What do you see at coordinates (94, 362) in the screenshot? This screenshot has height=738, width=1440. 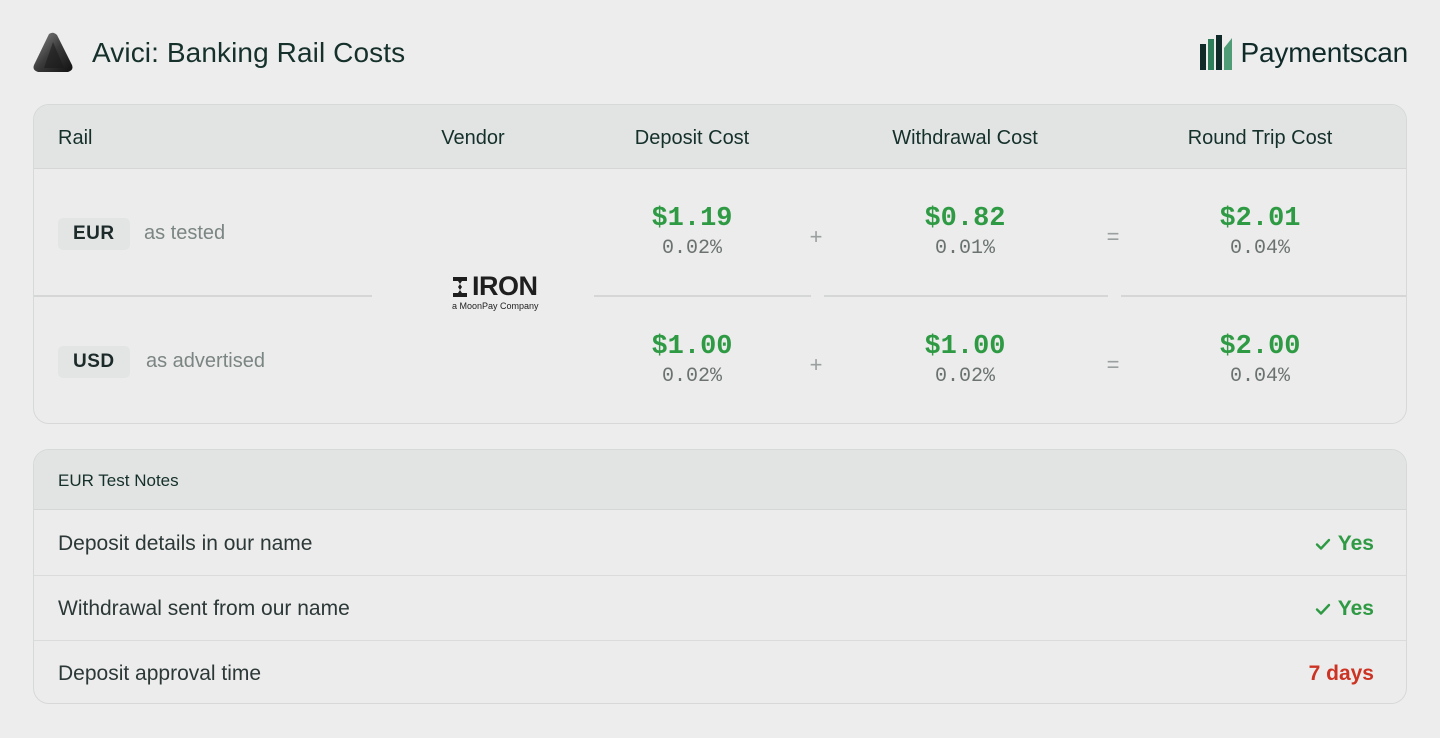 I see `rail-badge-usd: USD` at bounding box center [94, 362].